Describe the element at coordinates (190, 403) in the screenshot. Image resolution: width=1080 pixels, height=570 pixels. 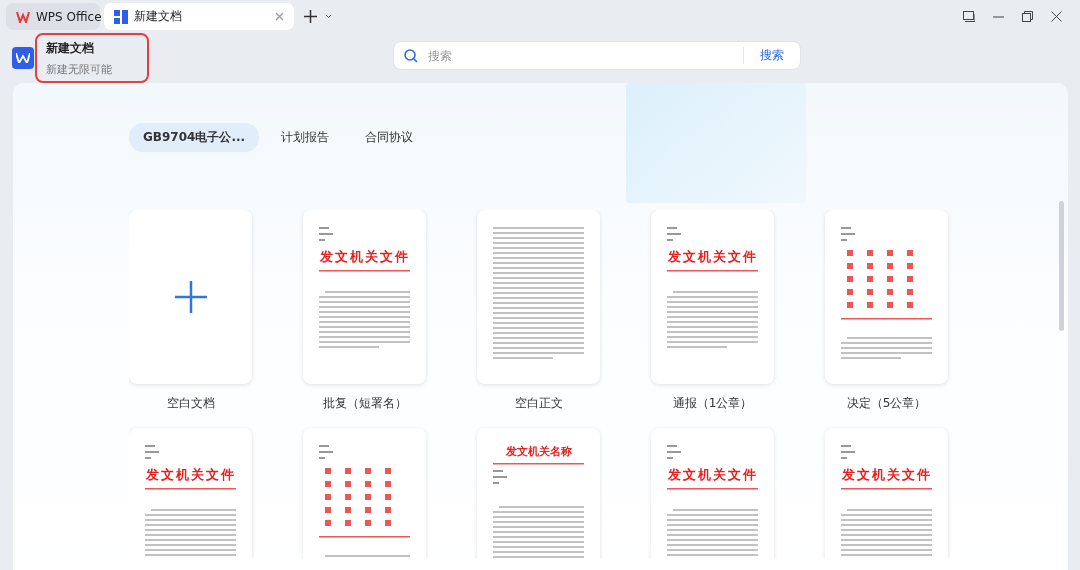
I see `template-label: 空白文档` at that location.